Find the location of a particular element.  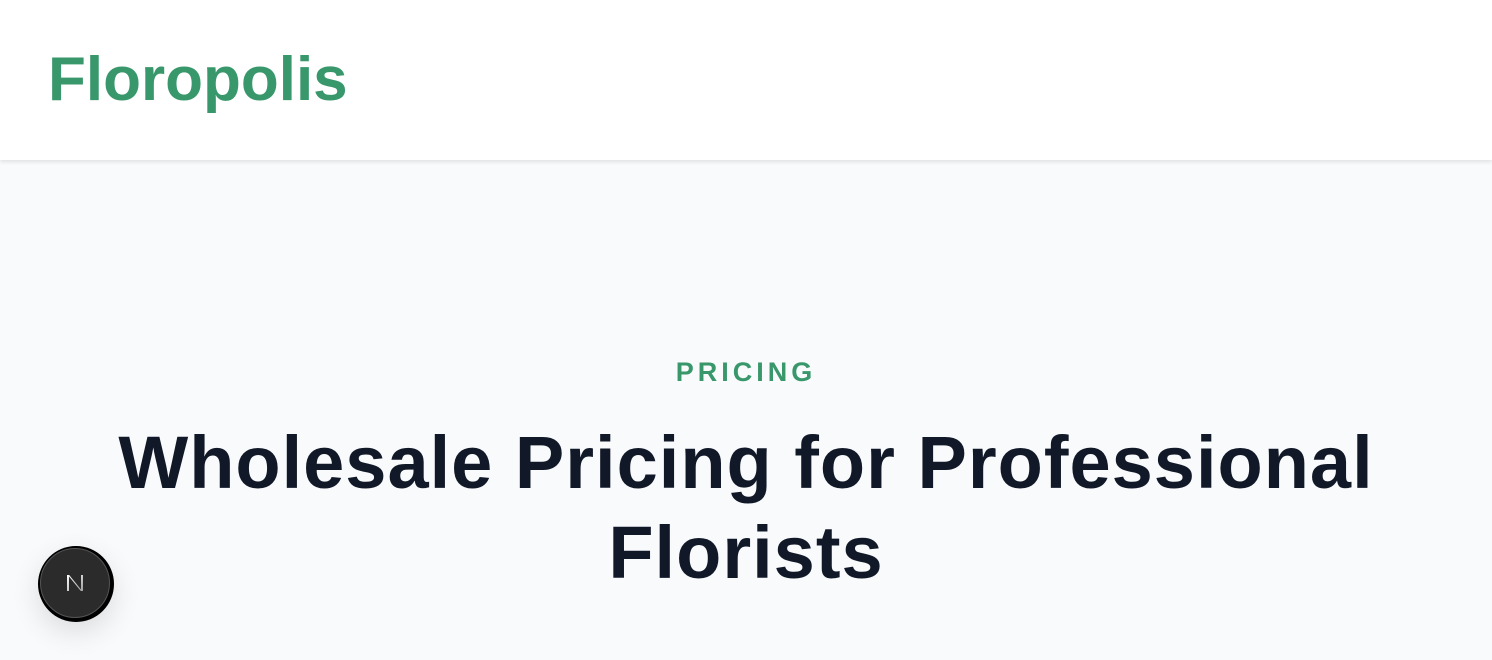

nextjs-dev-tools-button is located at coordinates (76, 584).